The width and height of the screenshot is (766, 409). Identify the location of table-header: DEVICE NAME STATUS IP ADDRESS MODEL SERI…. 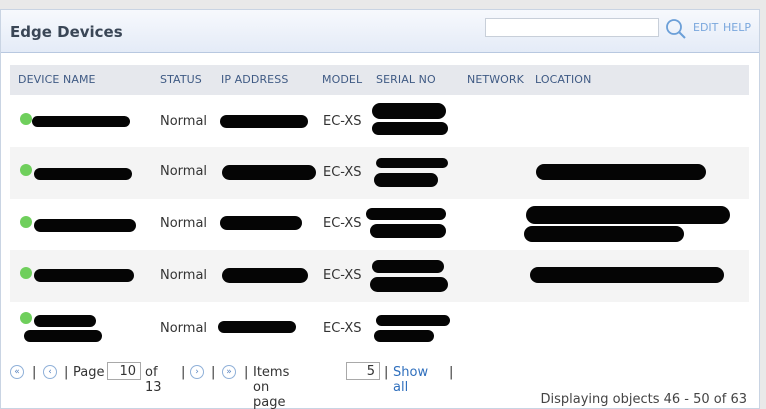
(379, 80).